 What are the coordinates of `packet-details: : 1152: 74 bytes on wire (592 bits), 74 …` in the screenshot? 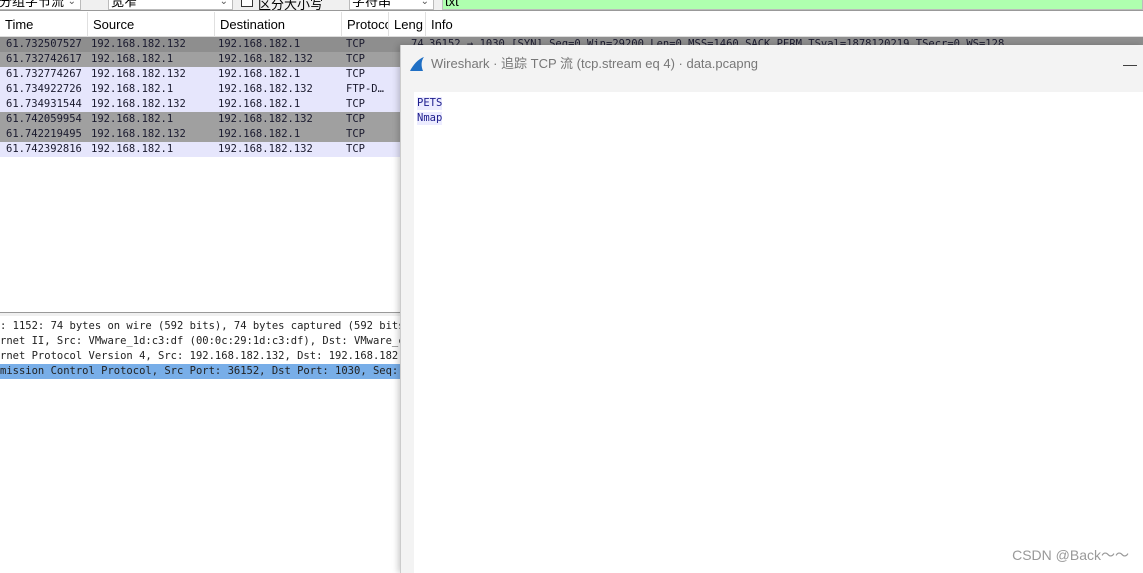 It's located at (200, 349).